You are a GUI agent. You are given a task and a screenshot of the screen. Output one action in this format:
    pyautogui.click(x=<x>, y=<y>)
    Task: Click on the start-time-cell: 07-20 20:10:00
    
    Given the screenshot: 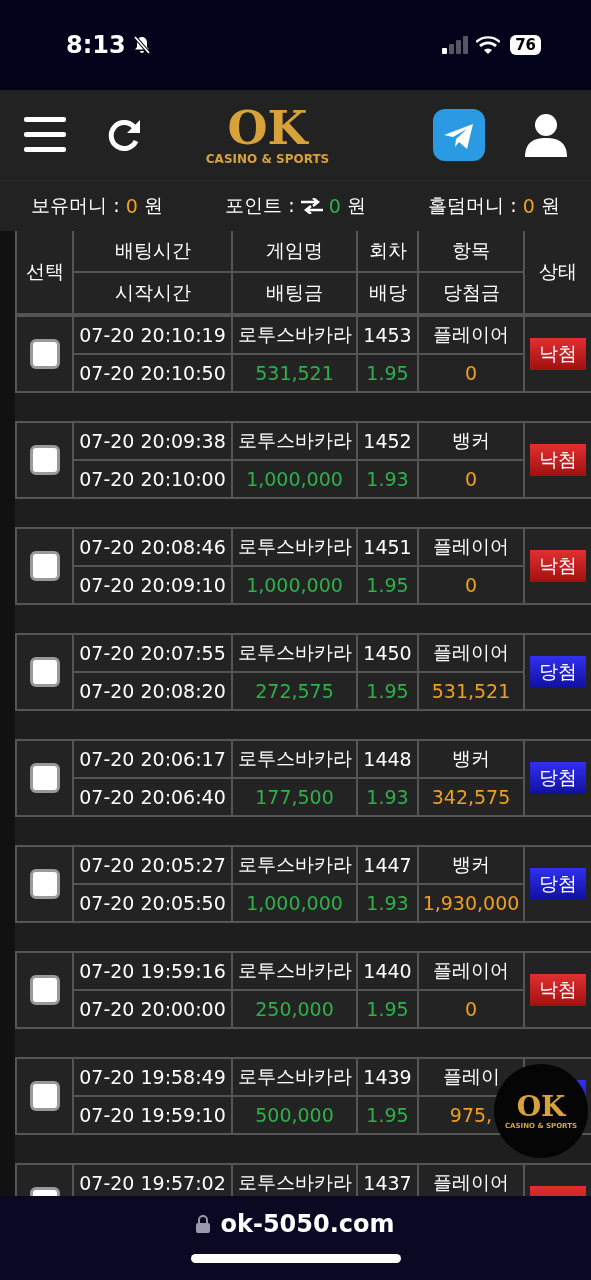 What is the action you would take?
    pyautogui.click(x=152, y=479)
    